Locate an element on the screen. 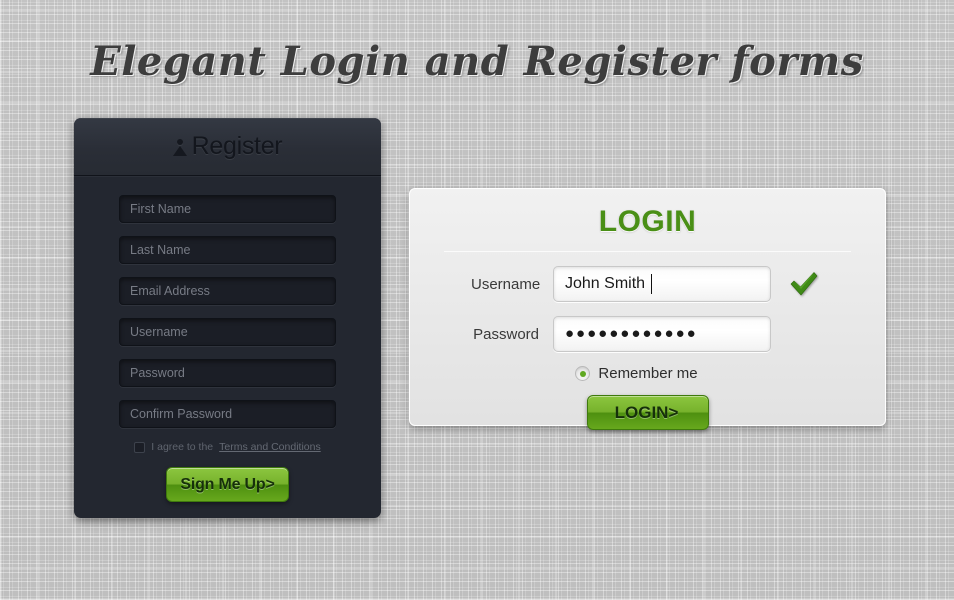  login-divider is located at coordinates (647, 251).